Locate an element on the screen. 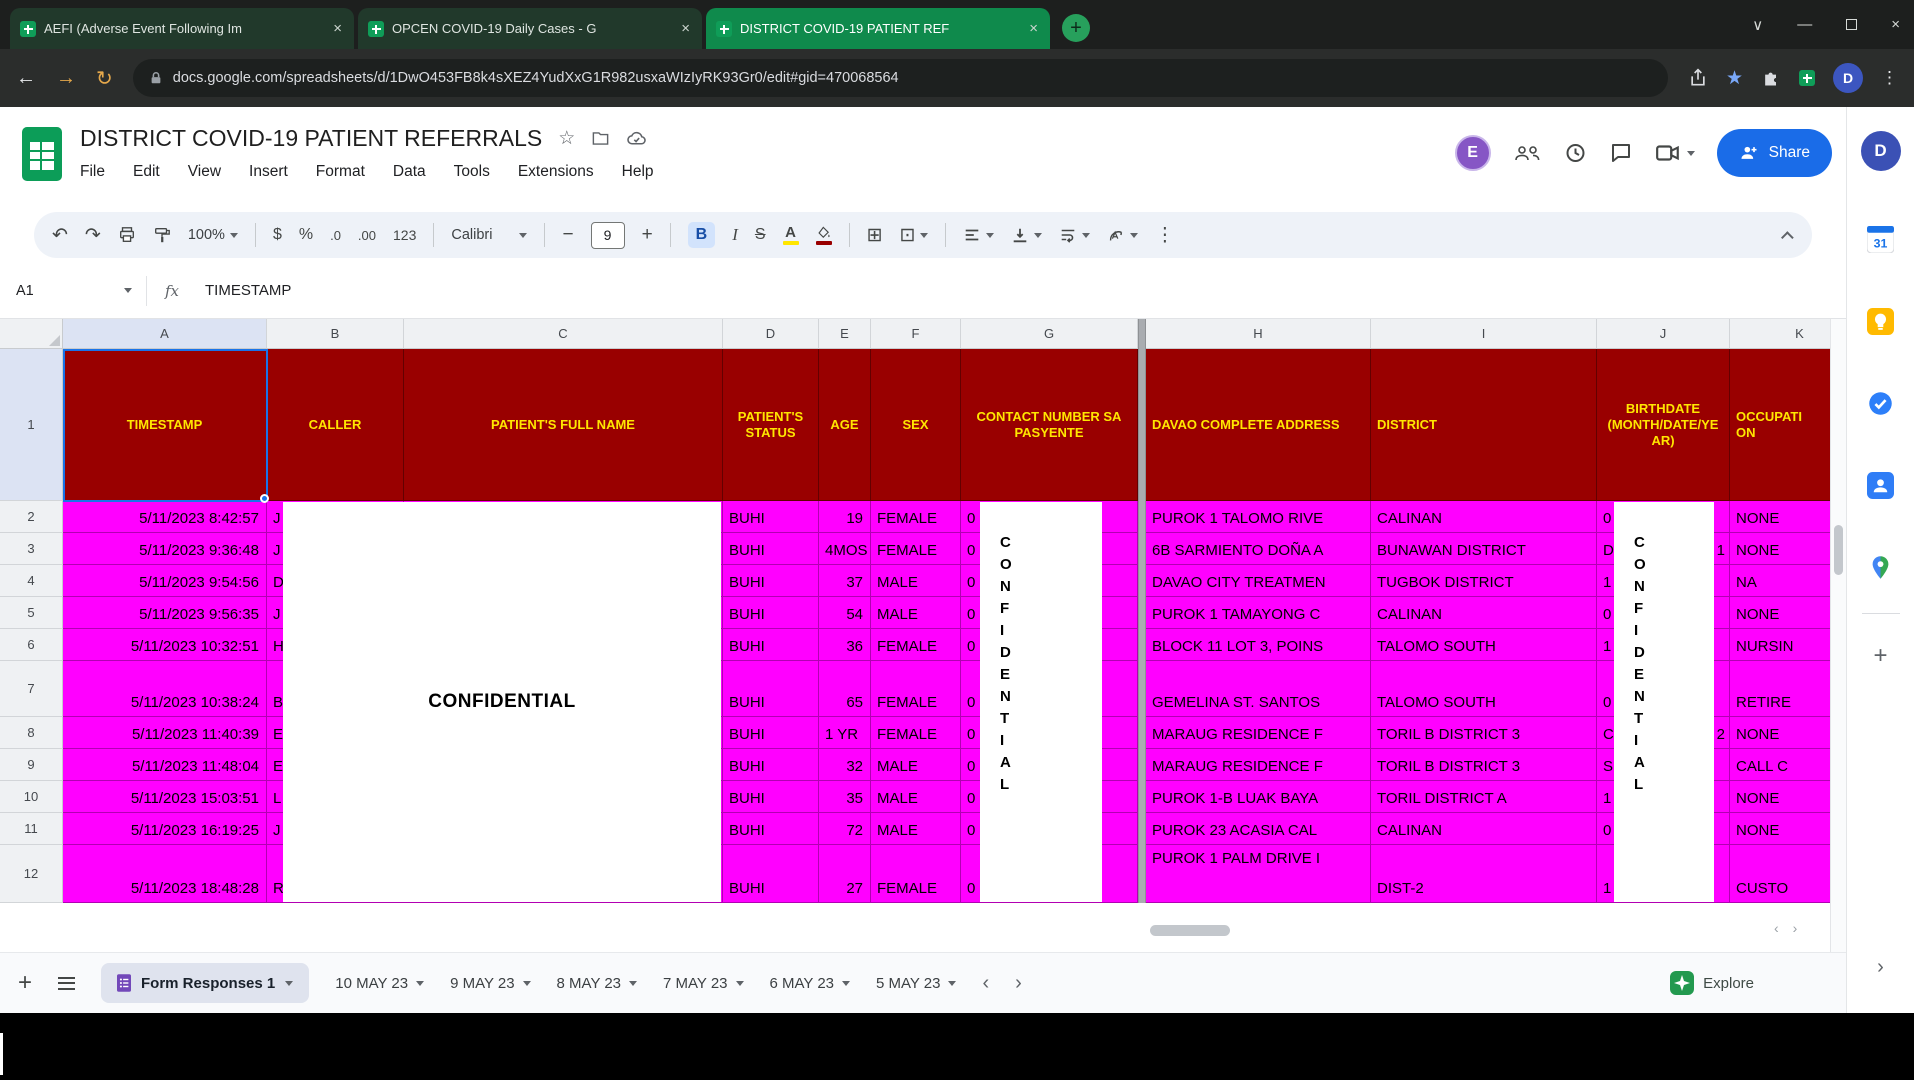 The image size is (1914, 1080). cell-I12: DIST-2 is located at coordinates (1484, 874).